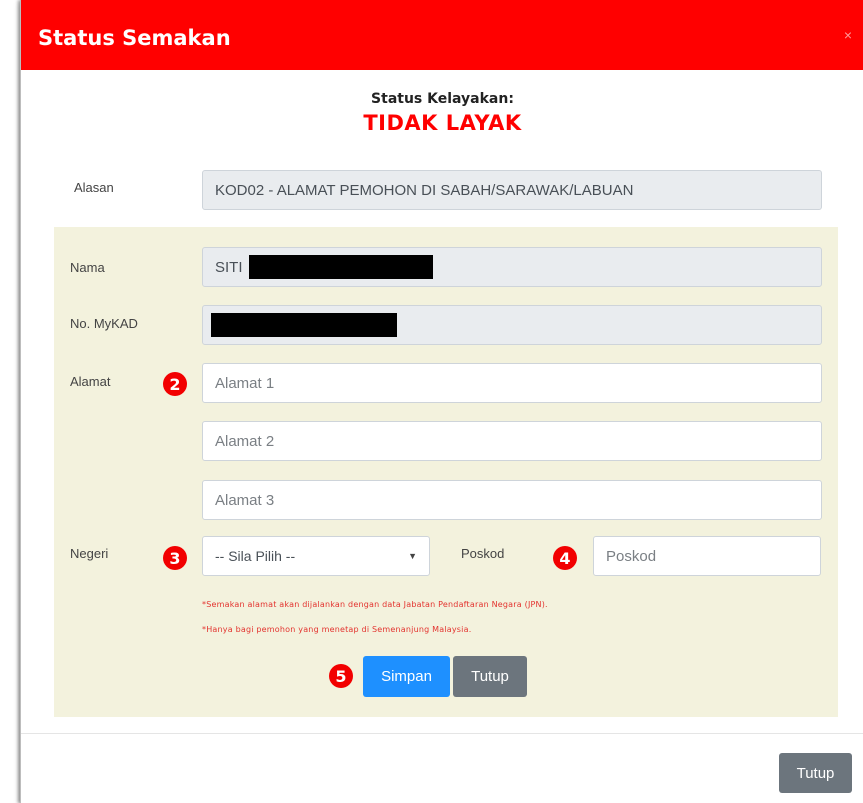 Image resolution: width=863 pixels, height=803 pixels. What do you see at coordinates (255, 556) in the screenshot?
I see `negeri-selected-value: -- Sila Pilih --` at bounding box center [255, 556].